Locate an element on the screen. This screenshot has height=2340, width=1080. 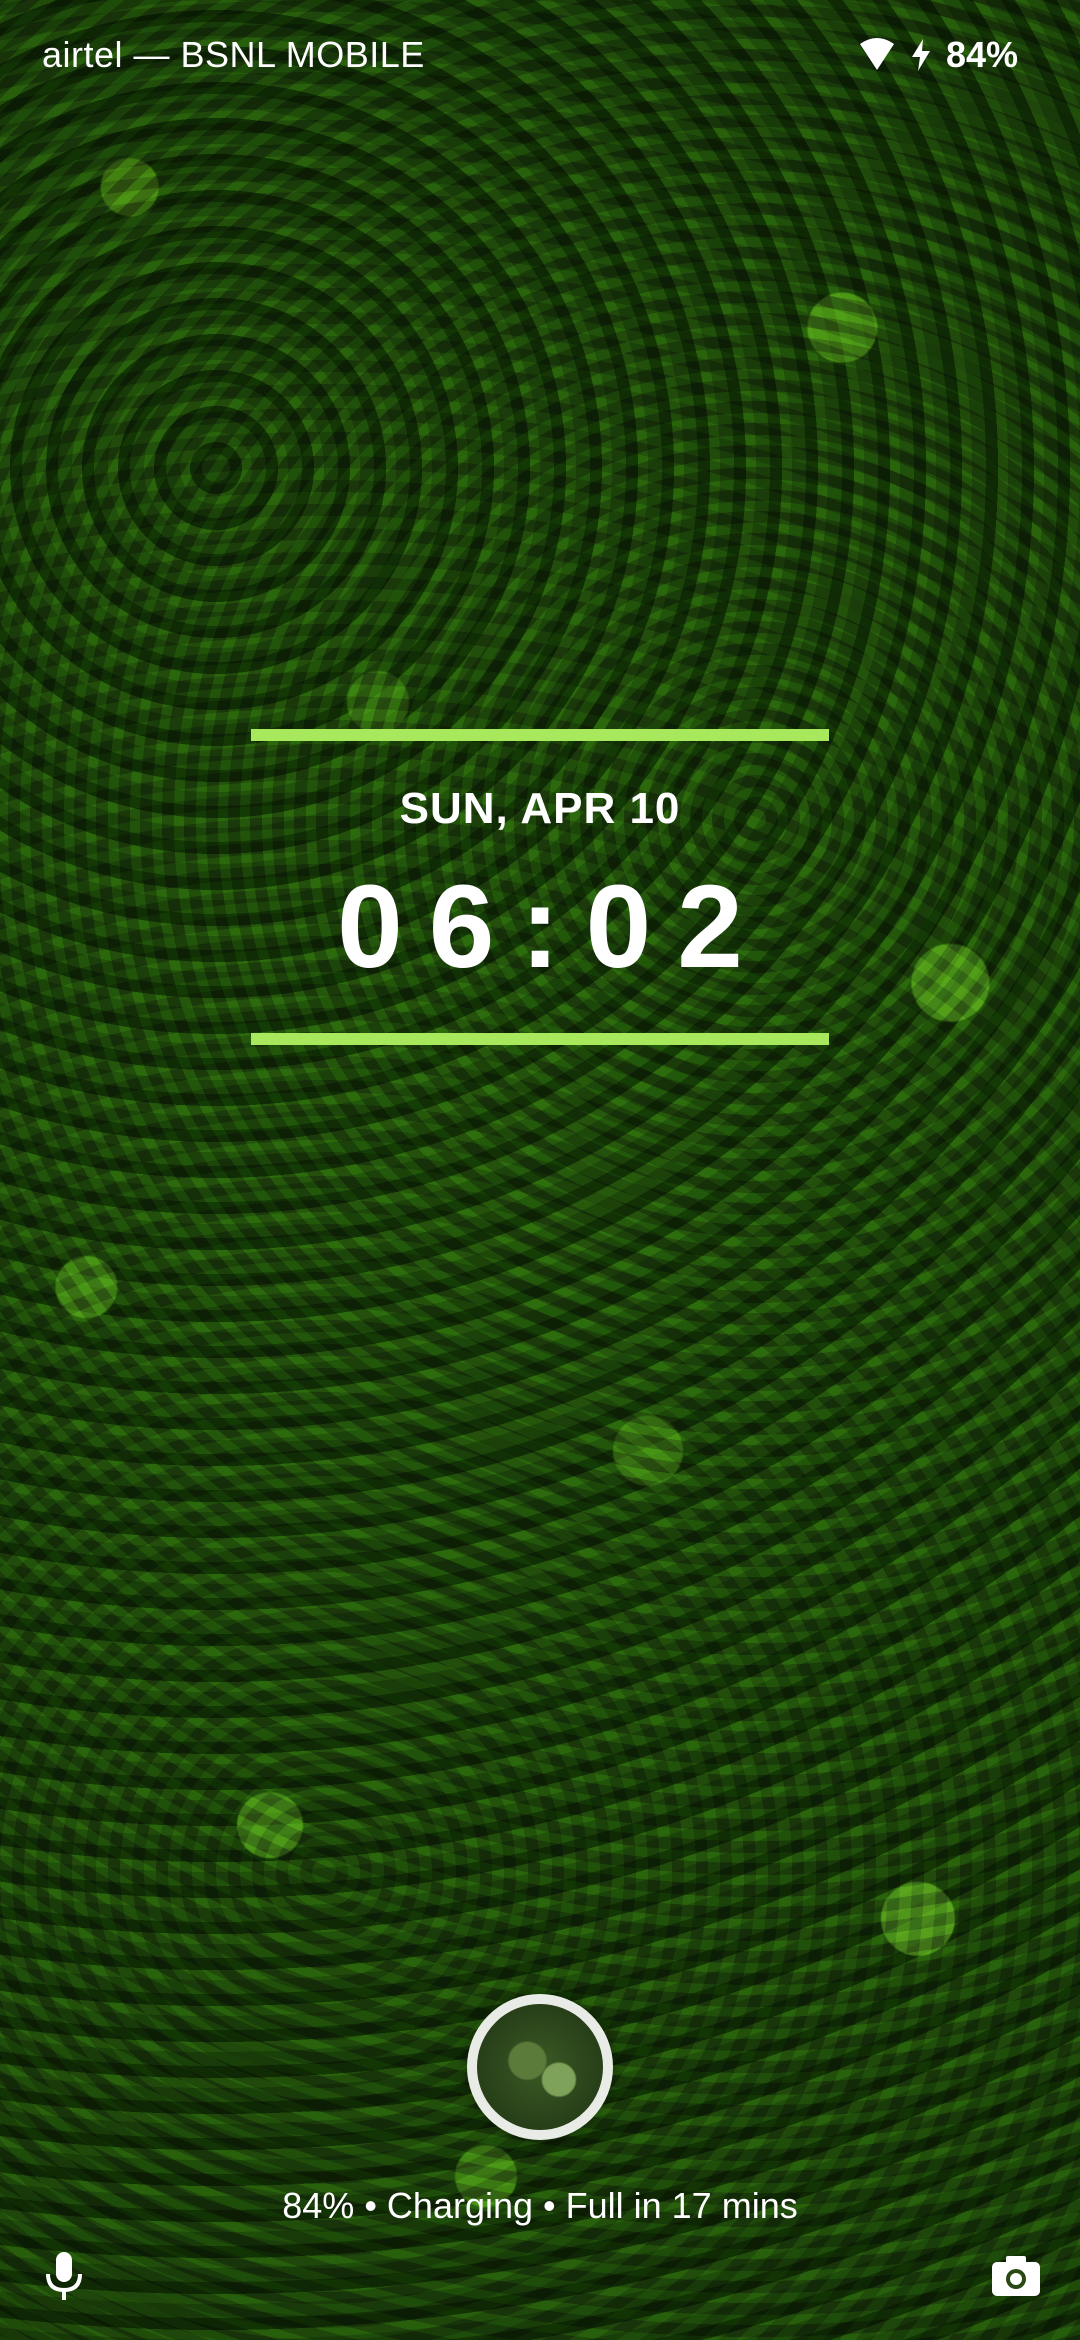
battery-percent: 84% is located at coordinates (981, 54).